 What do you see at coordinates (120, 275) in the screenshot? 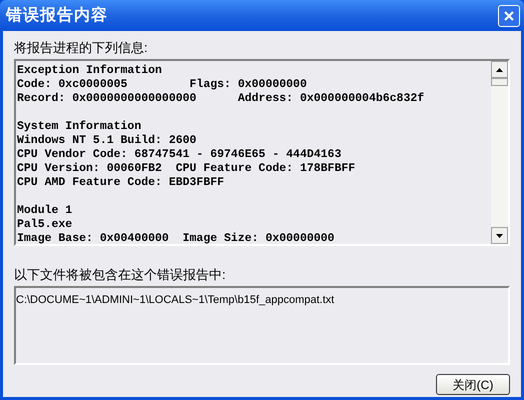
I see `files-label: 以下文件将被包含在这个错误报告中:` at bounding box center [120, 275].